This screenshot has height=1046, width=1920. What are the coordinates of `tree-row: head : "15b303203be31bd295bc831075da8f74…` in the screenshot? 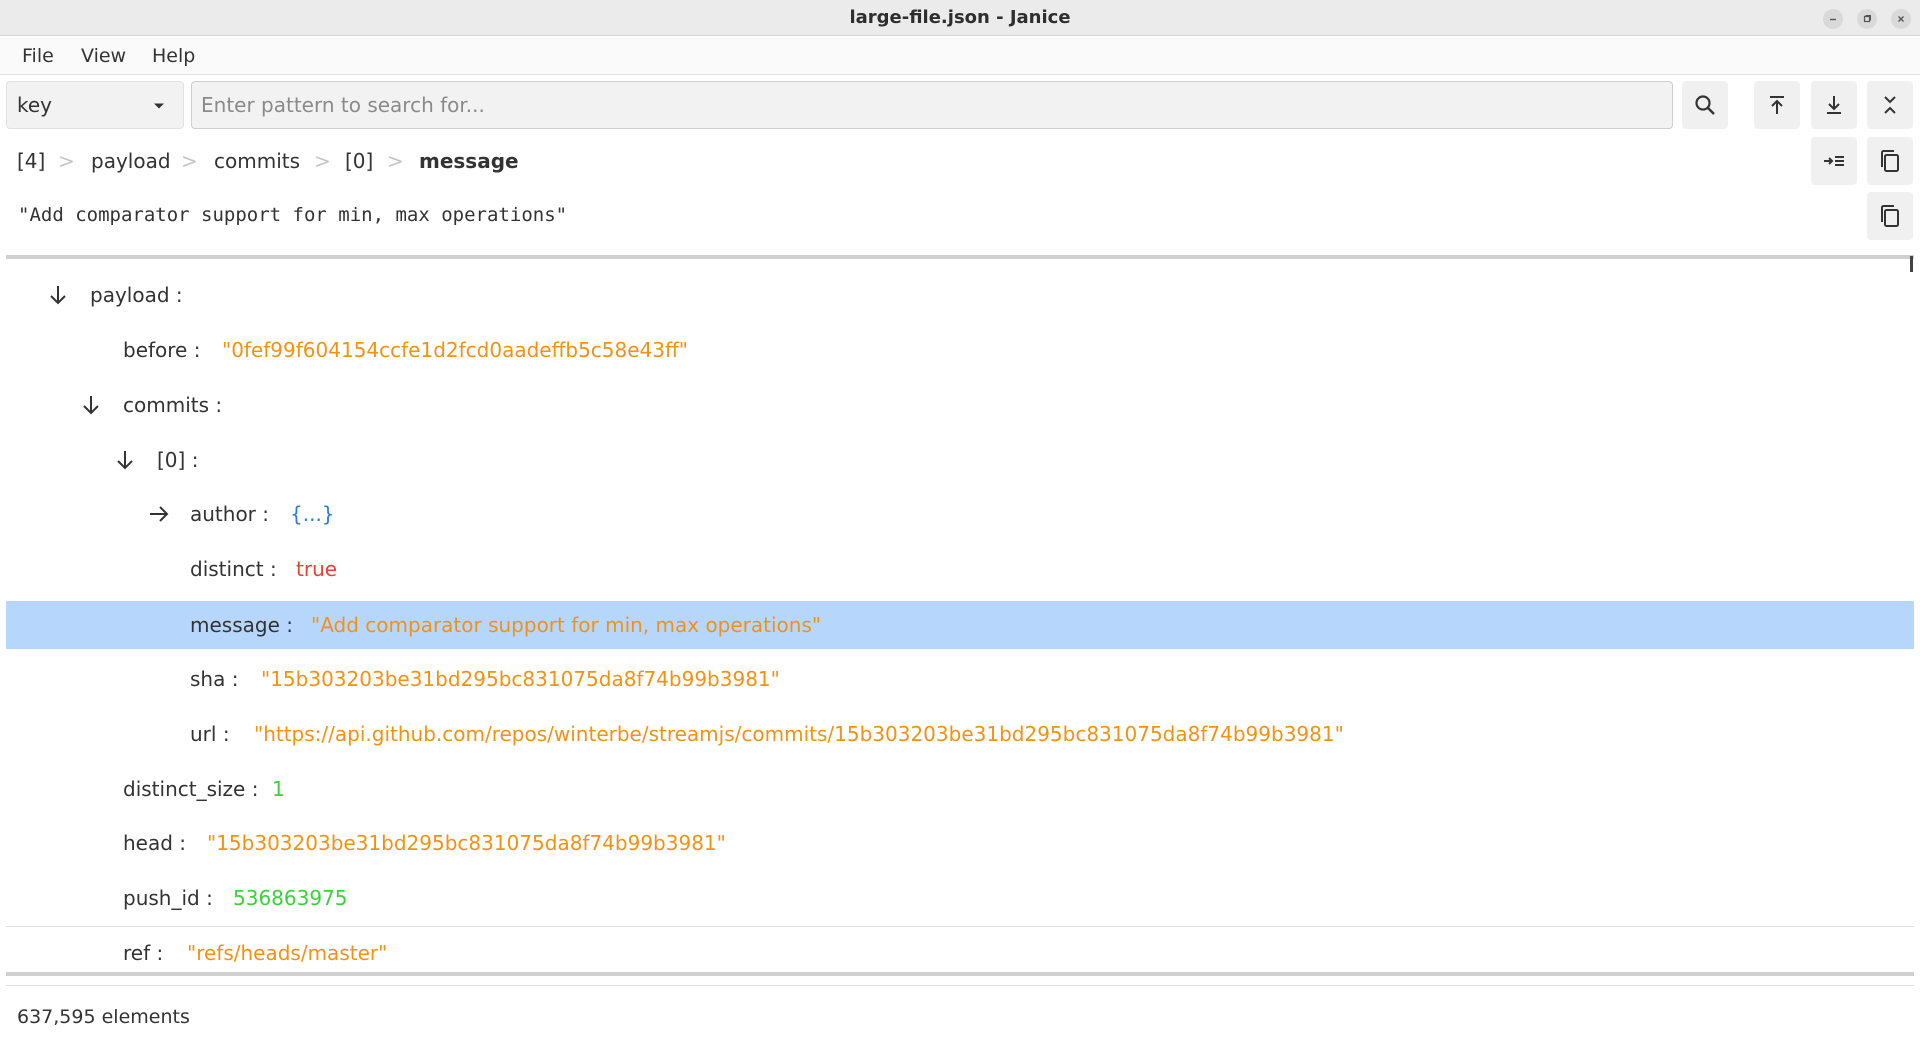 It's located at (960, 843).